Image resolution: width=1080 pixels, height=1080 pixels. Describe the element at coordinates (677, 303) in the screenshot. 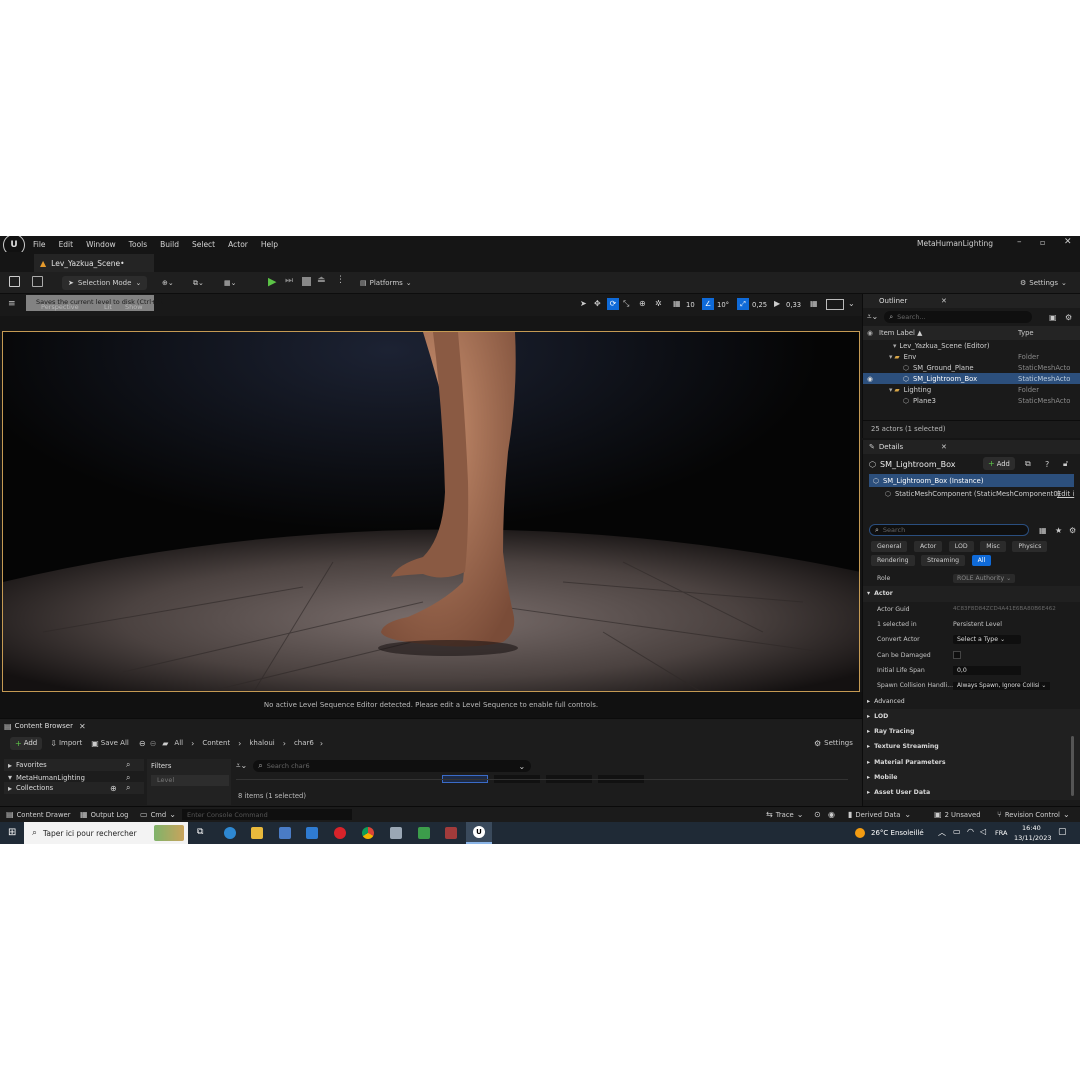

I see `grid-snap-icon: ▦` at that location.